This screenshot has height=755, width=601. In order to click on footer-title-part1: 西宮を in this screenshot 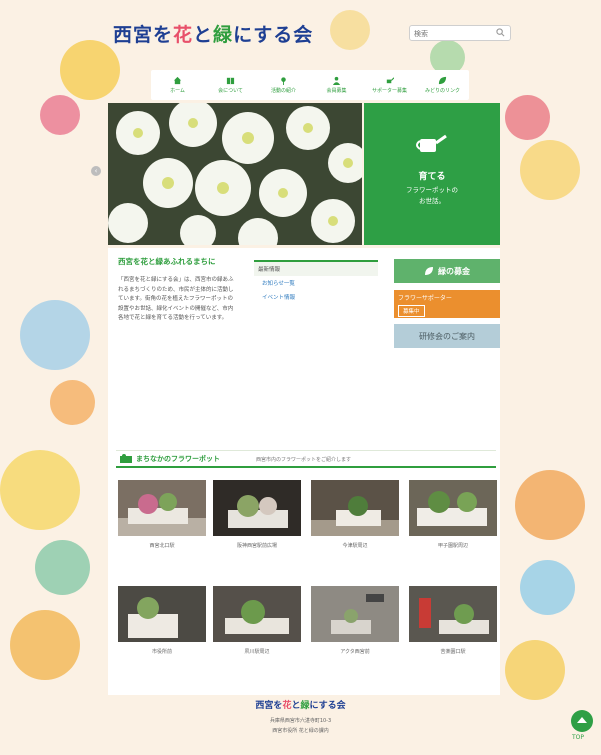, I will do `click(269, 706)`.